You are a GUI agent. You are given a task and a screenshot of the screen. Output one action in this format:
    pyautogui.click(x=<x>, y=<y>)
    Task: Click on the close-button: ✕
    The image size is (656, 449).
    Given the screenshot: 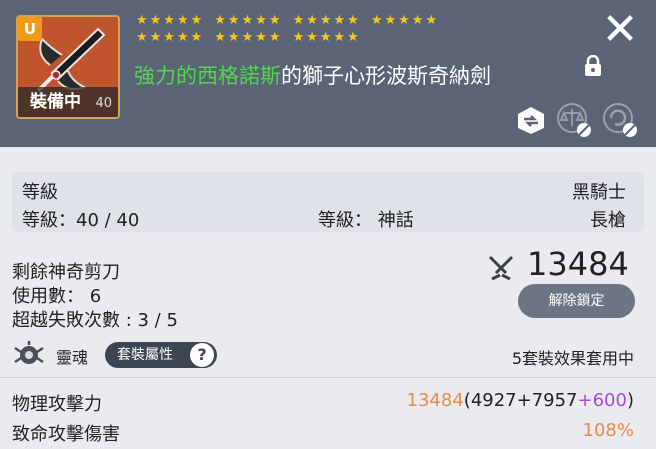 What is the action you would take?
    pyautogui.click(x=620, y=30)
    